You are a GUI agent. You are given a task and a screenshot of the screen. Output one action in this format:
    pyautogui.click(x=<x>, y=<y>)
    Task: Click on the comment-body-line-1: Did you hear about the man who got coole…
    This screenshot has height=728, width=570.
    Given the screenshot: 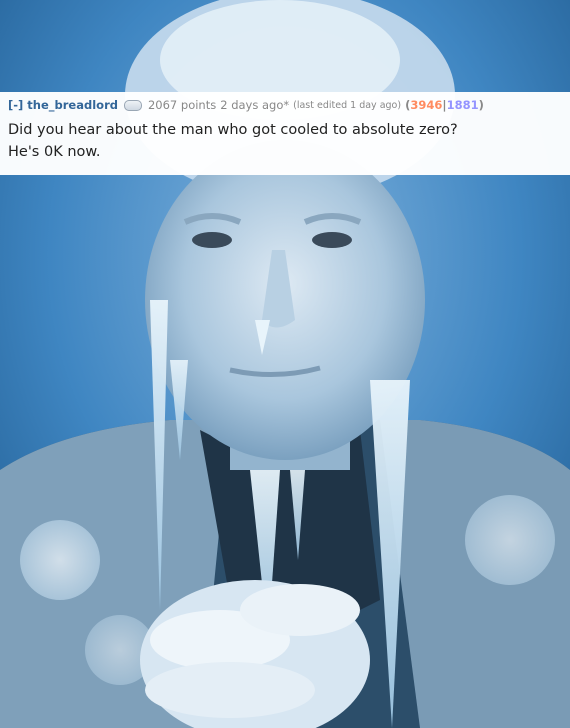 What is the action you would take?
    pyautogui.click(x=233, y=130)
    